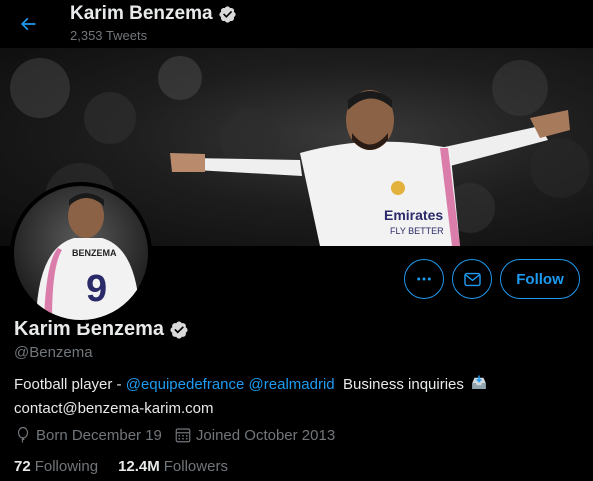  What do you see at coordinates (292, 384) in the screenshot?
I see `mention-link-realmadrid: @realmadrid` at bounding box center [292, 384].